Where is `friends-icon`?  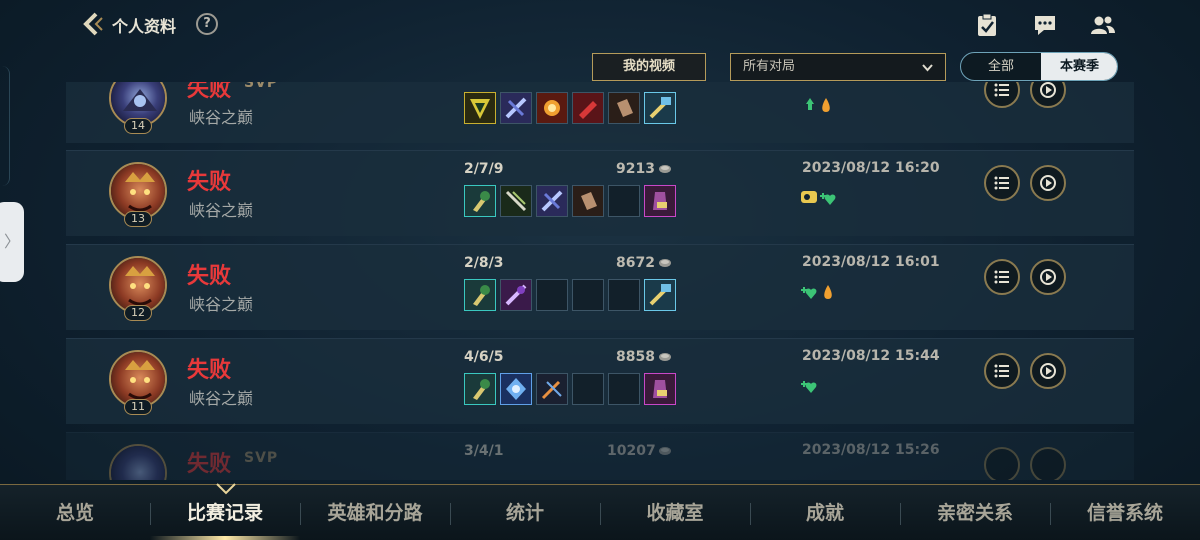
friends-icon is located at coordinates (1103, 25).